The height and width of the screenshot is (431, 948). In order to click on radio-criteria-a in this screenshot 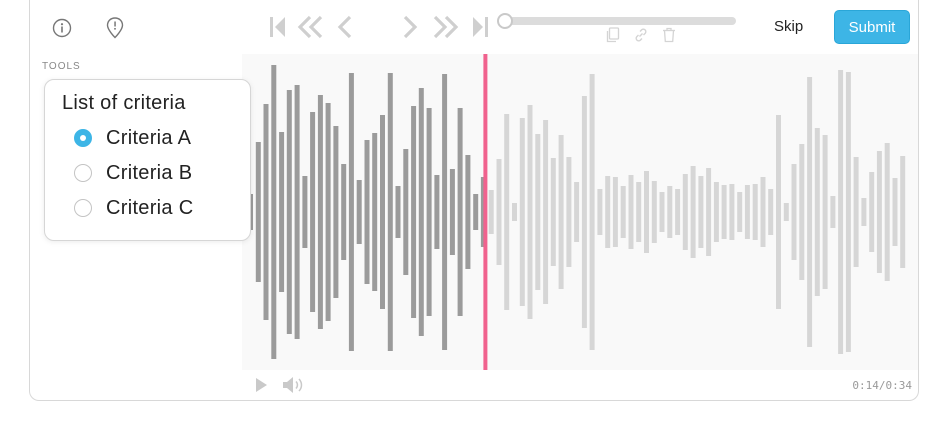, I will do `click(83, 138)`.